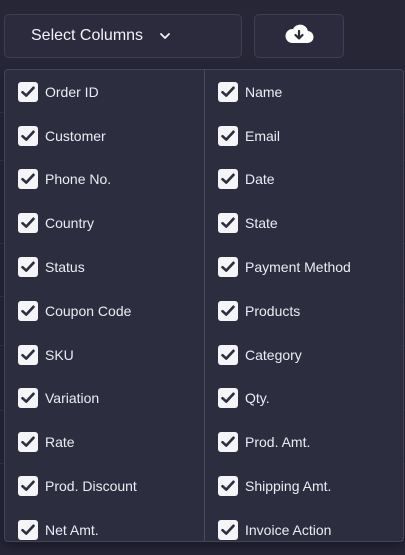  I want to click on column-option-status: Status, so click(104, 267).